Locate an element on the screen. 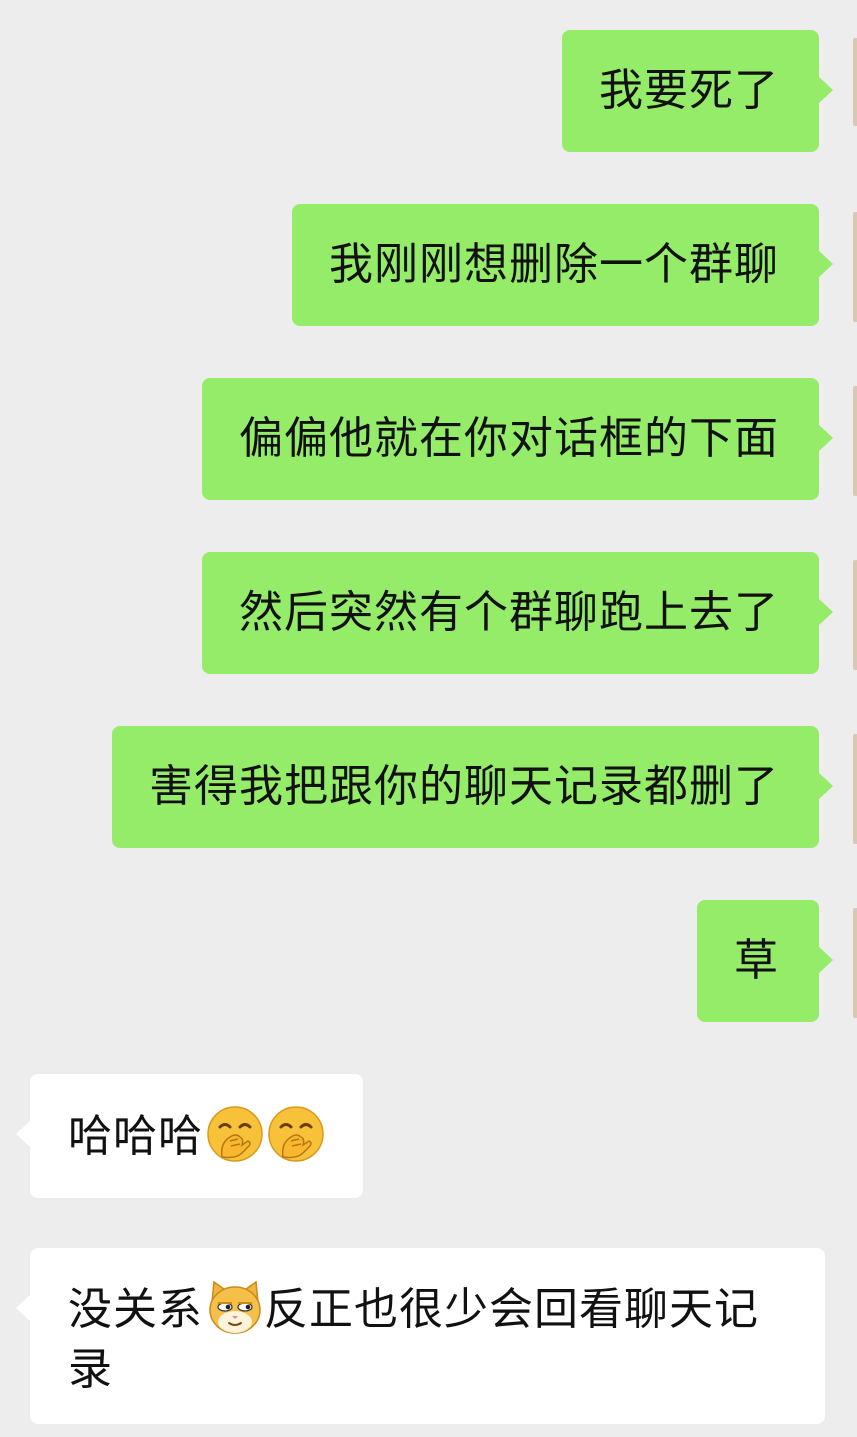  message-text: 我刚刚想删除一个群聊 is located at coordinates (554, 264).